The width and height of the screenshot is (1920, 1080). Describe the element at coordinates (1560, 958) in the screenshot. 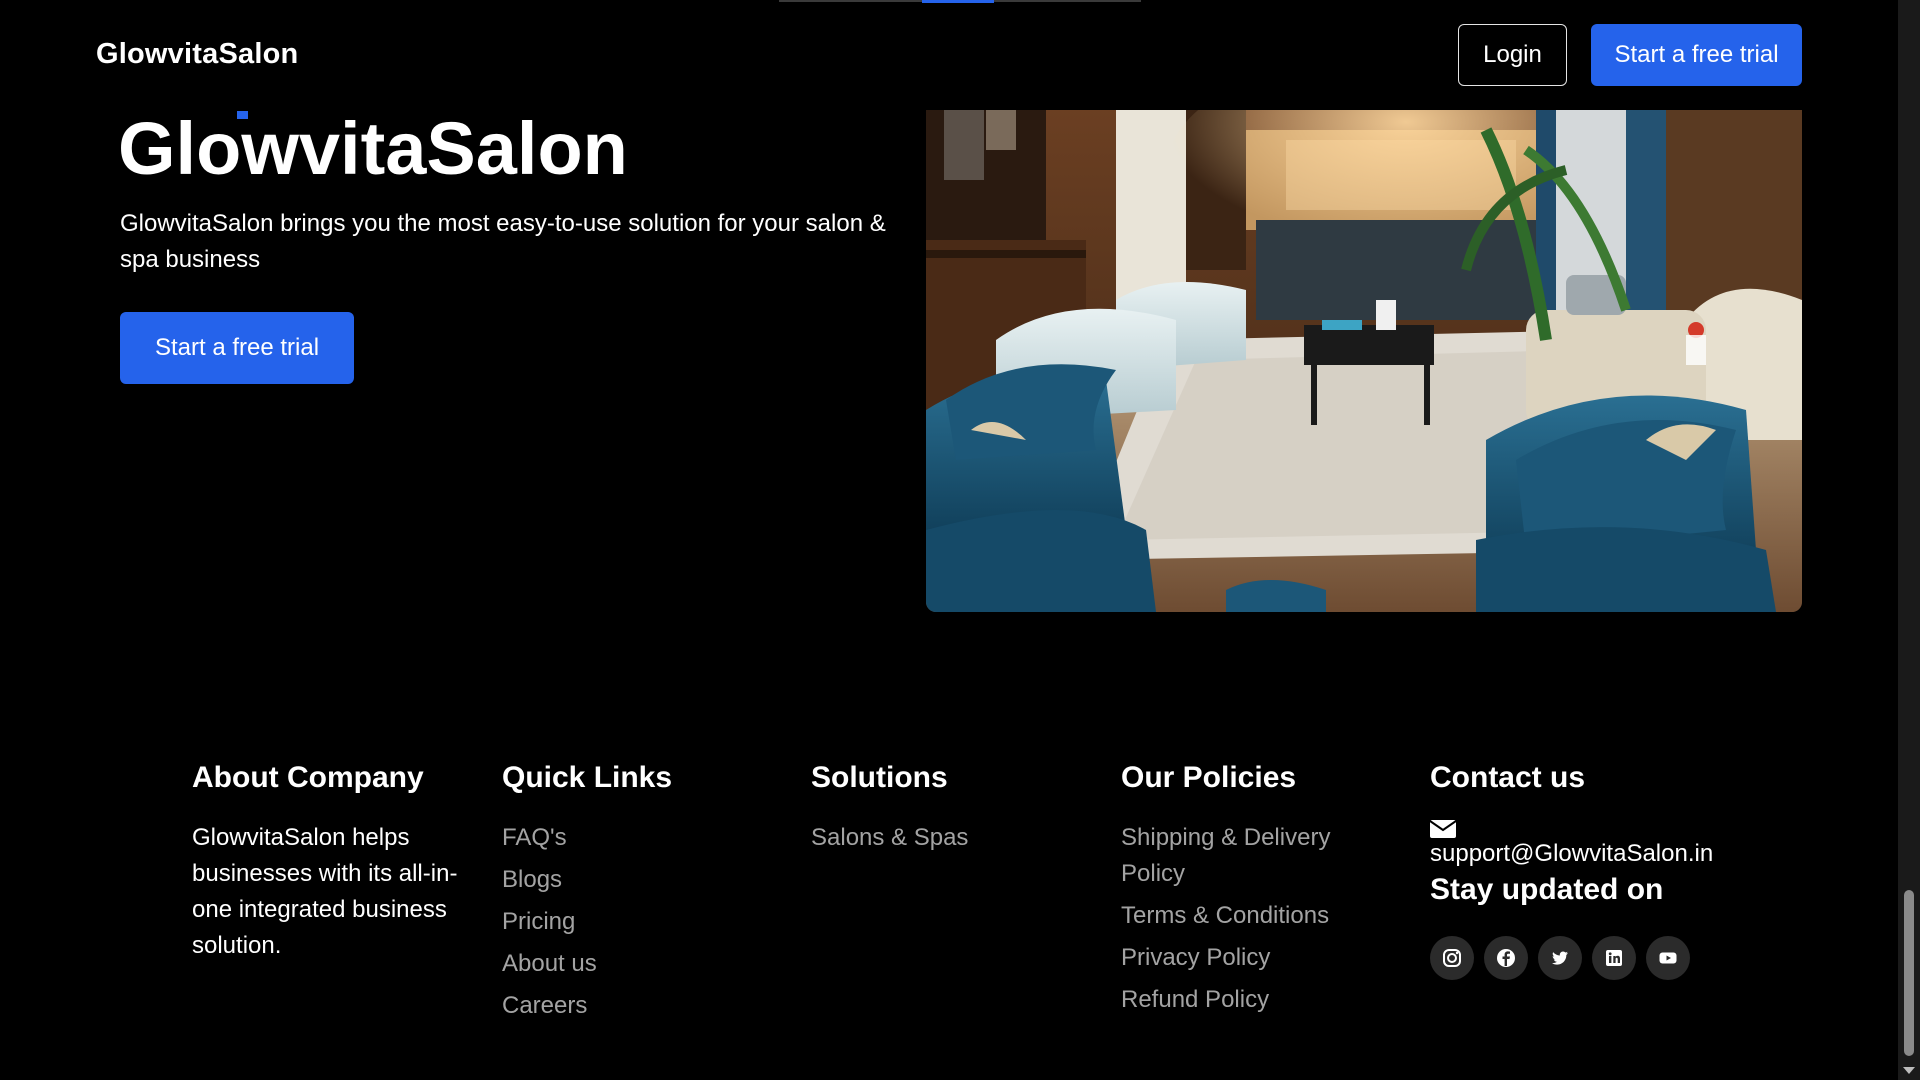

I see `twitter-icon` at that location.